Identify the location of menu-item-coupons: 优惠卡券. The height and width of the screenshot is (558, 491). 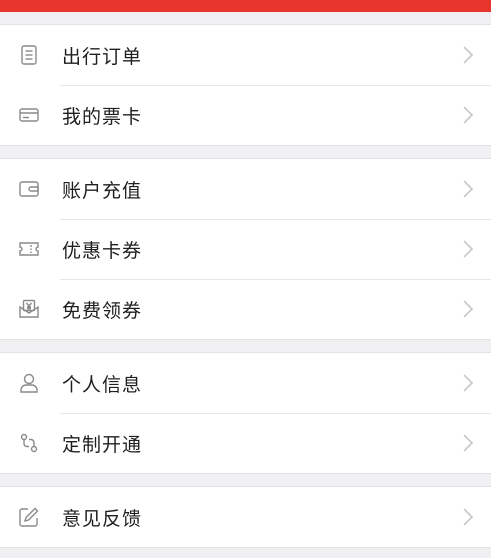
(245, 249).